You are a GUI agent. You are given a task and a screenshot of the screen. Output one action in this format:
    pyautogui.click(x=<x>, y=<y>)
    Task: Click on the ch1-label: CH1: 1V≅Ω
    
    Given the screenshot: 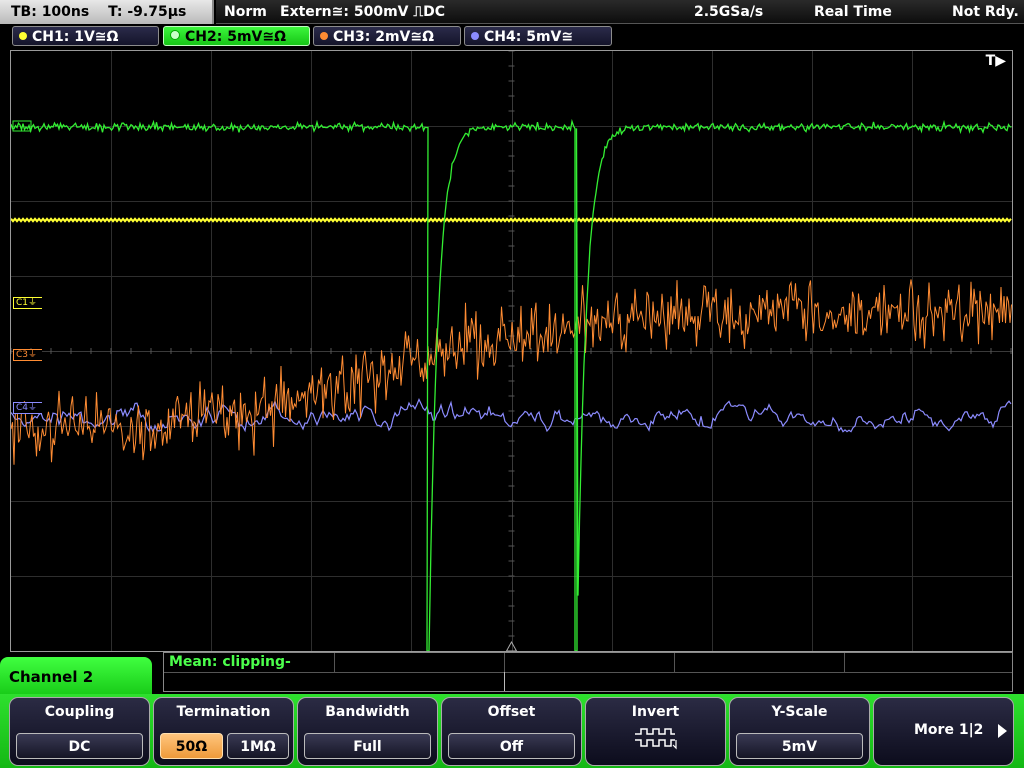 What is the action you would take?
    pyautogui.click(x=75, y=37)
    